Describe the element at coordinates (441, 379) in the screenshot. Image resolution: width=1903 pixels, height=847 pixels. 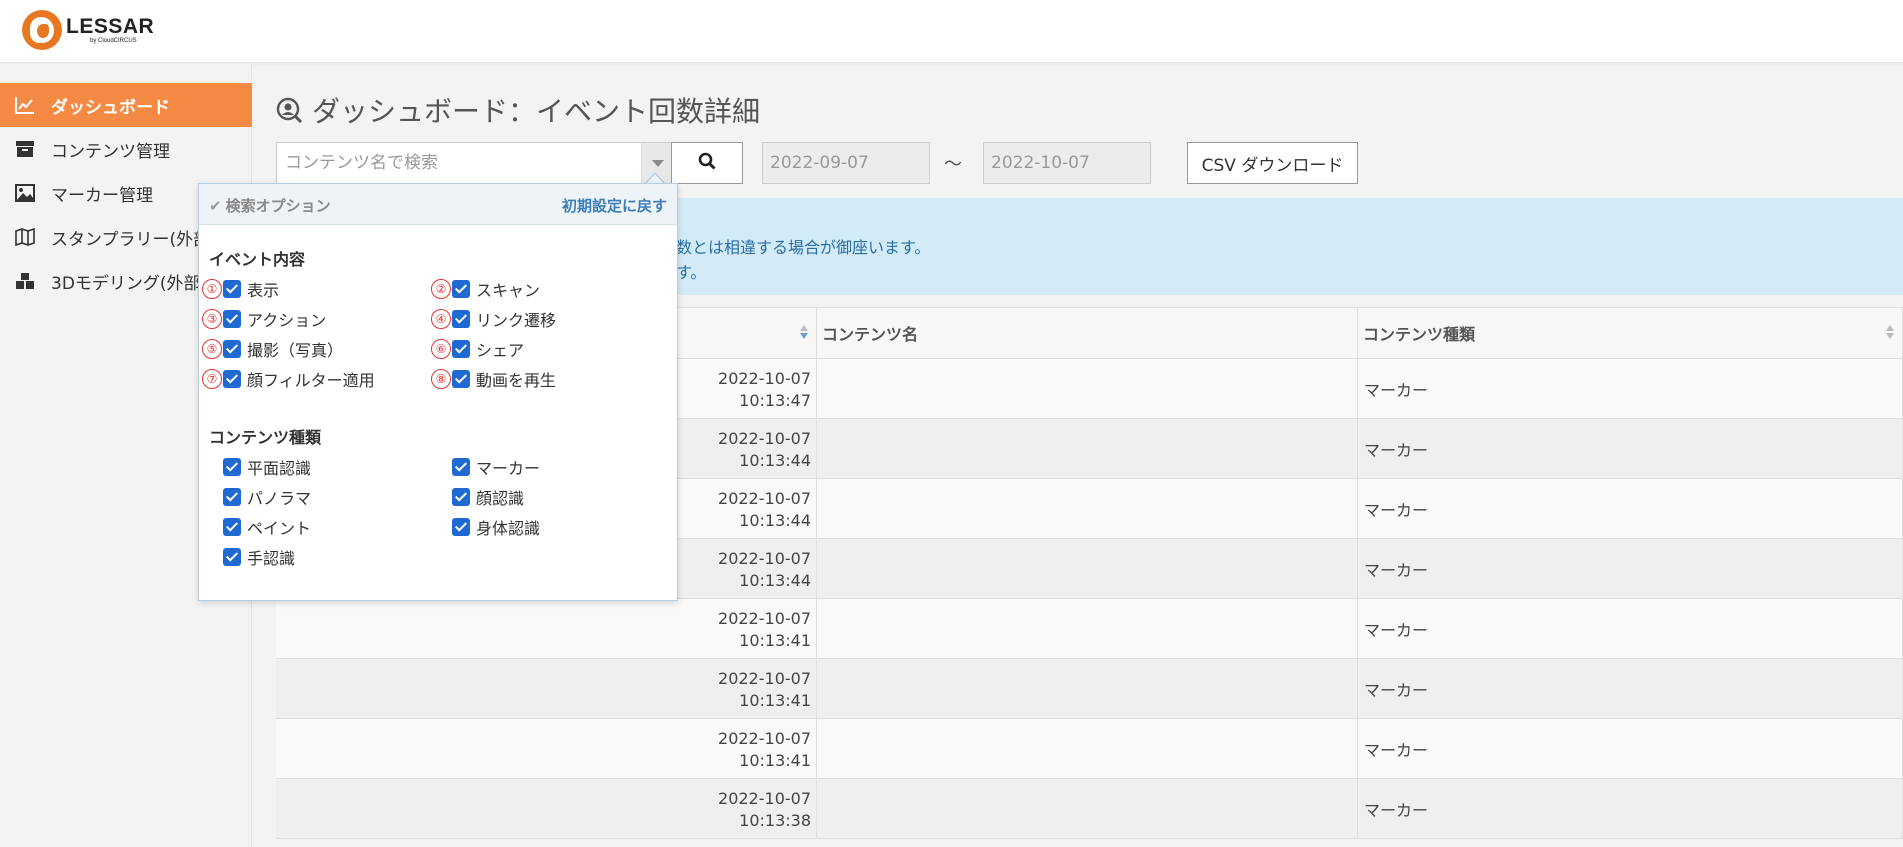
I see `number-badge: ⑧` at that location.